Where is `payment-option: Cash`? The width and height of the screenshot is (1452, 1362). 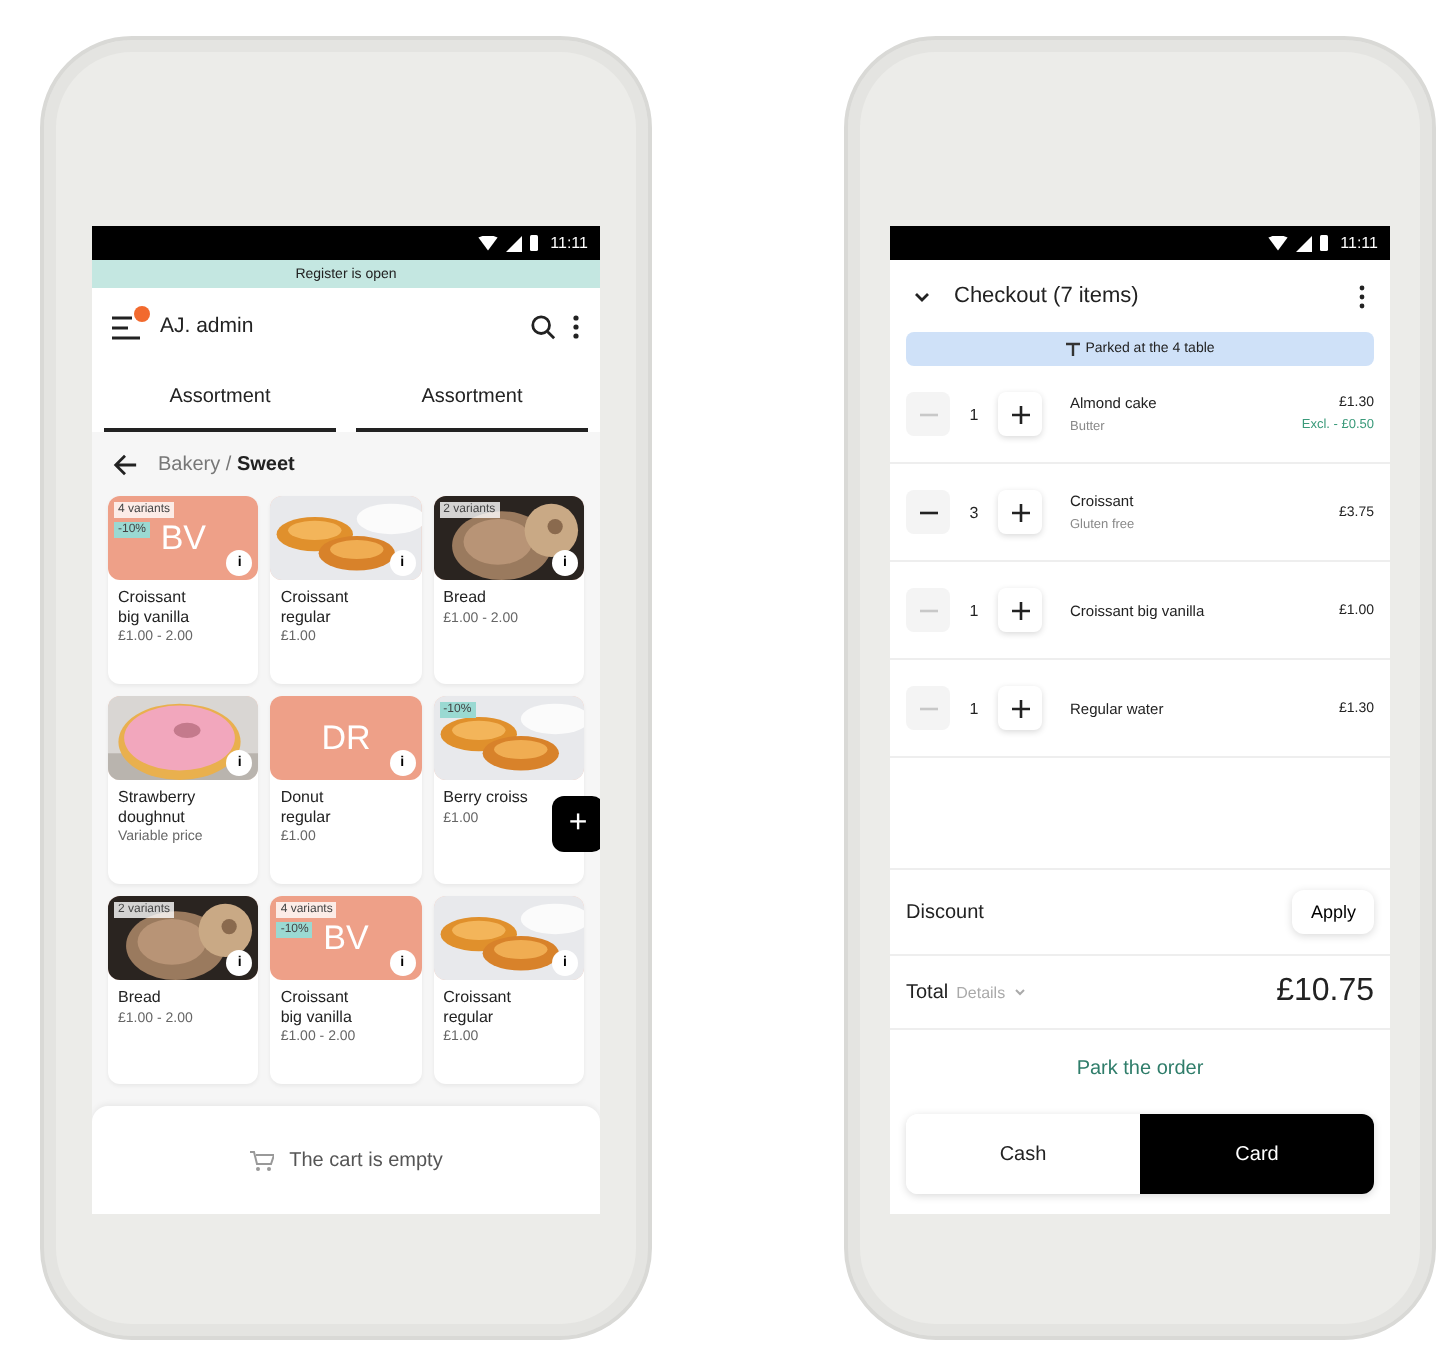
payment-option: Cash is located at coordinates (1023, 1154).